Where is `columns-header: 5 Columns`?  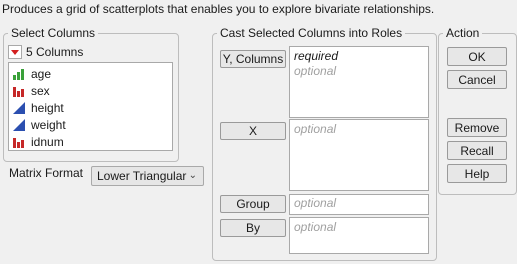
columns-header: 5 Columns is located at coordinates (45, 52).